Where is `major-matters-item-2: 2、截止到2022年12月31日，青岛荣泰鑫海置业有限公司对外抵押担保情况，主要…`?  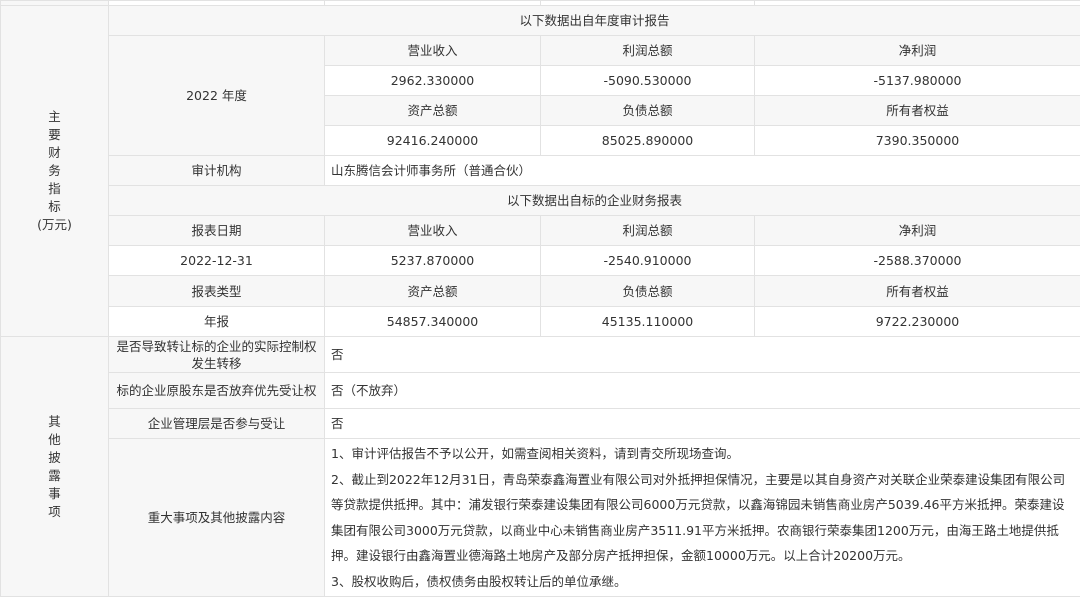 major-matters-item-2: 2、截止到2022年12月31日，青岛荣泰鑫海置业有限公司对外抵押担保情况，主要… is located at coordinates (698, 517).